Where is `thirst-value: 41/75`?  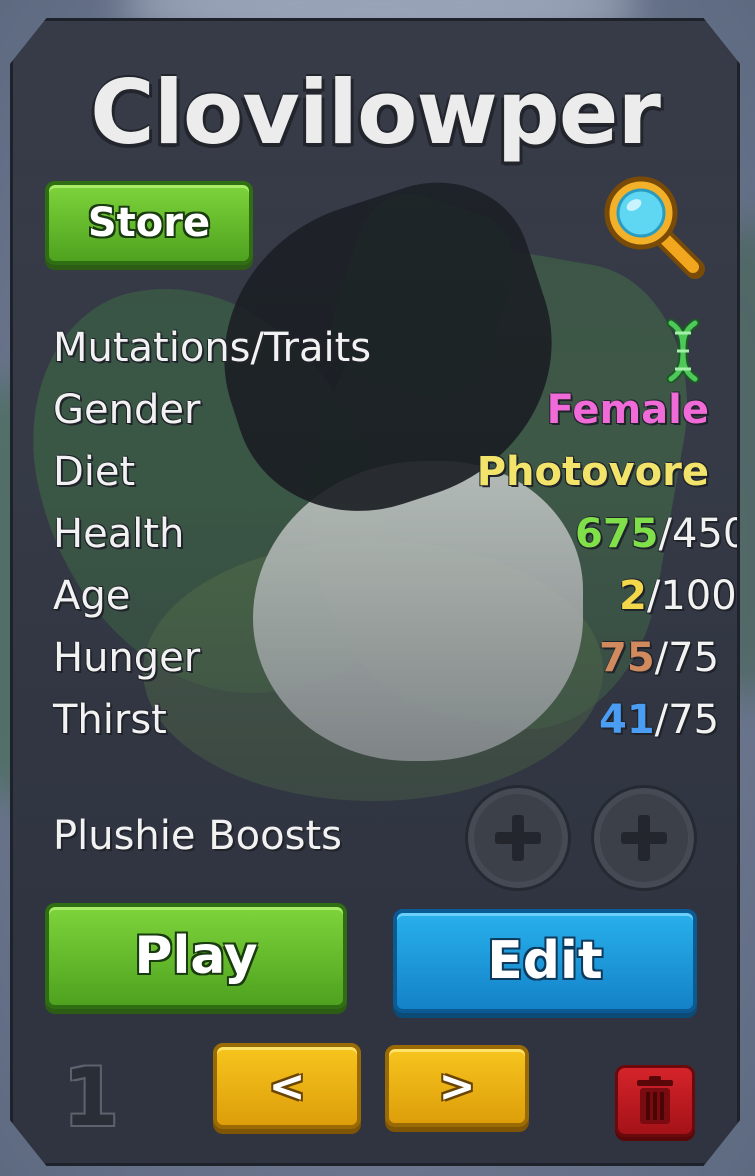 thirst-value: 41/75 is located at coordinates (659, 720).